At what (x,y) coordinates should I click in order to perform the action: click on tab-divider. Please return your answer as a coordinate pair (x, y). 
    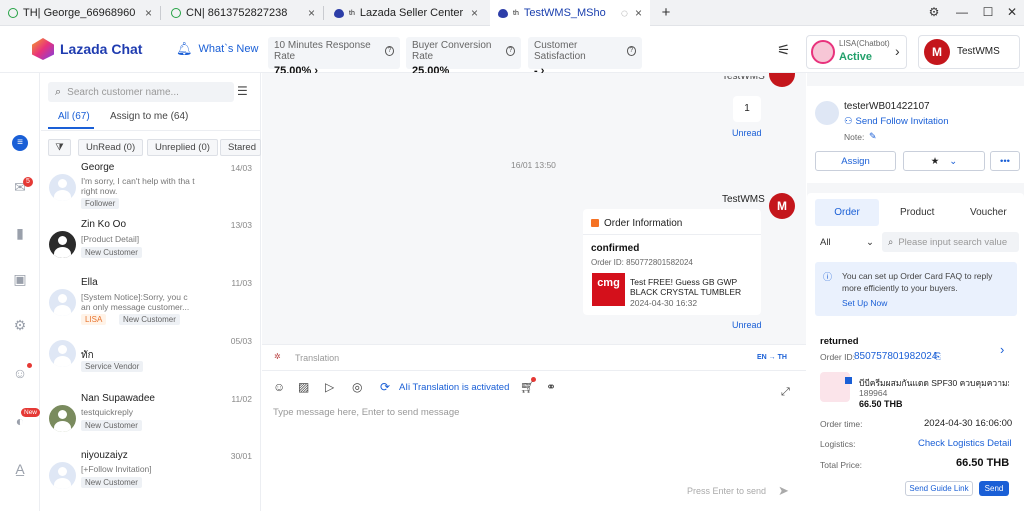
    Looking at the image, I should click on (160, 13).